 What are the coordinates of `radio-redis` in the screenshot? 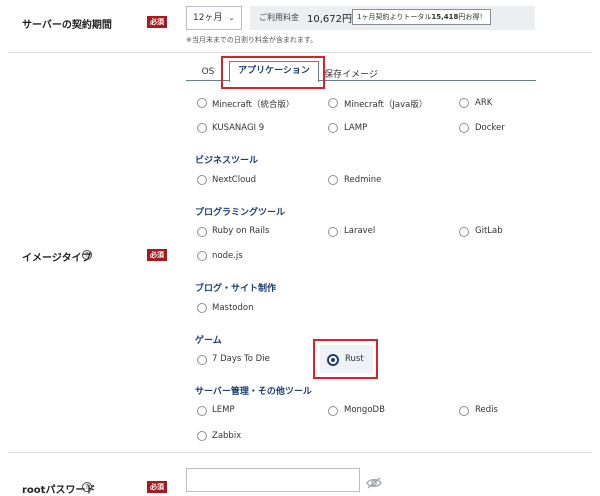 It's located at (464, 411).